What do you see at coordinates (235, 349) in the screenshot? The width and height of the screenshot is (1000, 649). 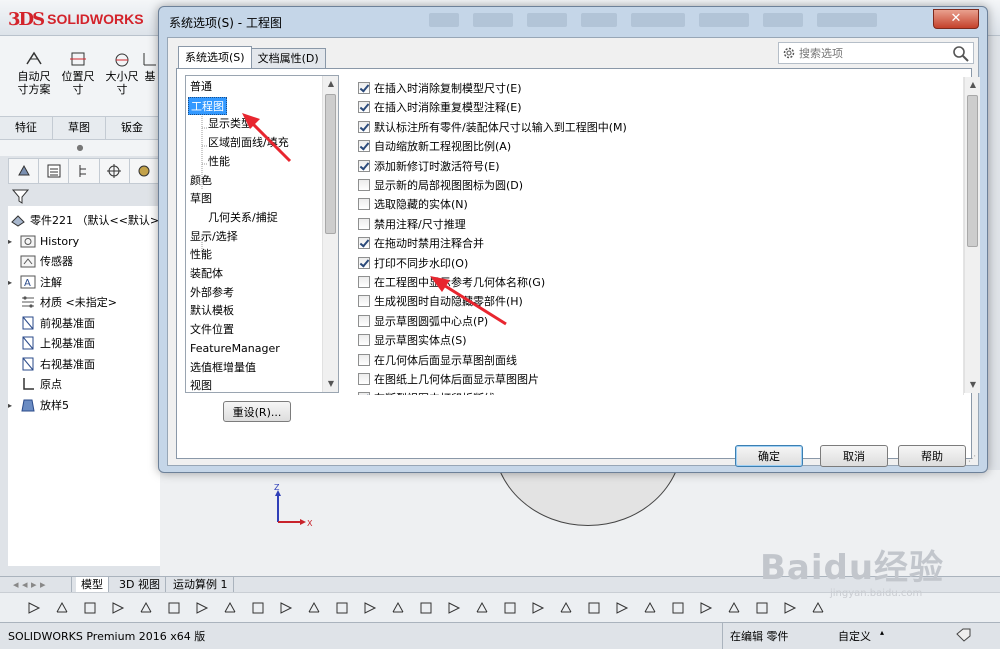 I see `category-item: FeatureManager` at bounding box center [235, 349].